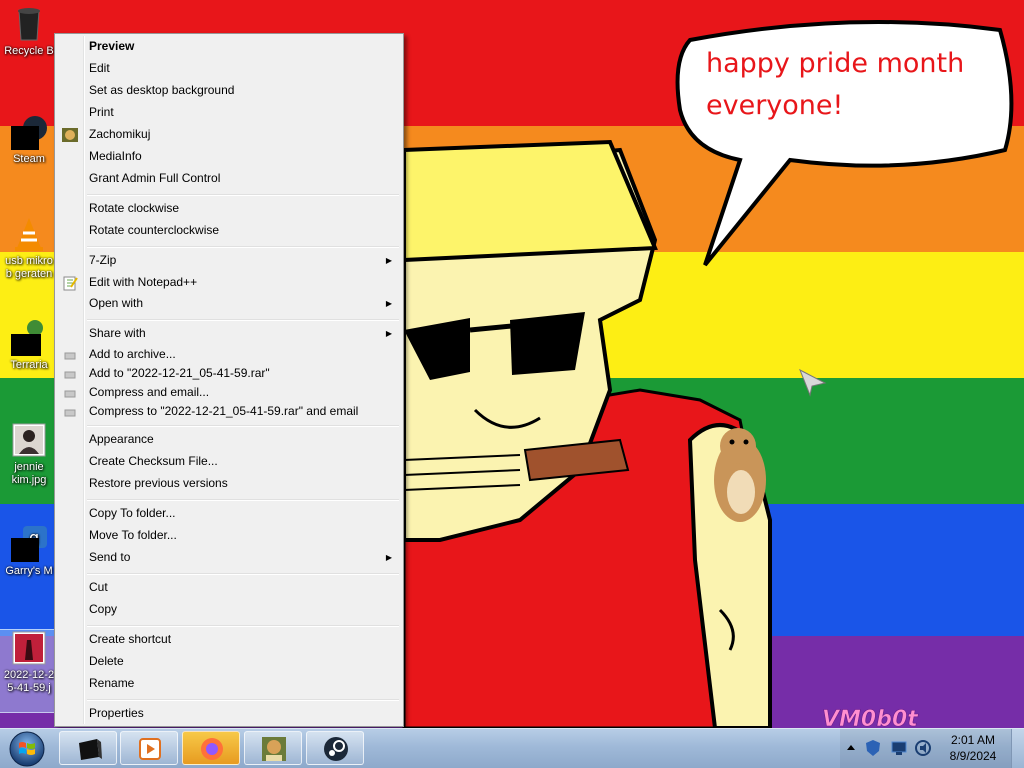 This screenshot has width=1024, height=768. What do you see at coordinates (106, 661) in the screenshot?
I see `menu-item-label: Delete` at bounding box center [106, 661].